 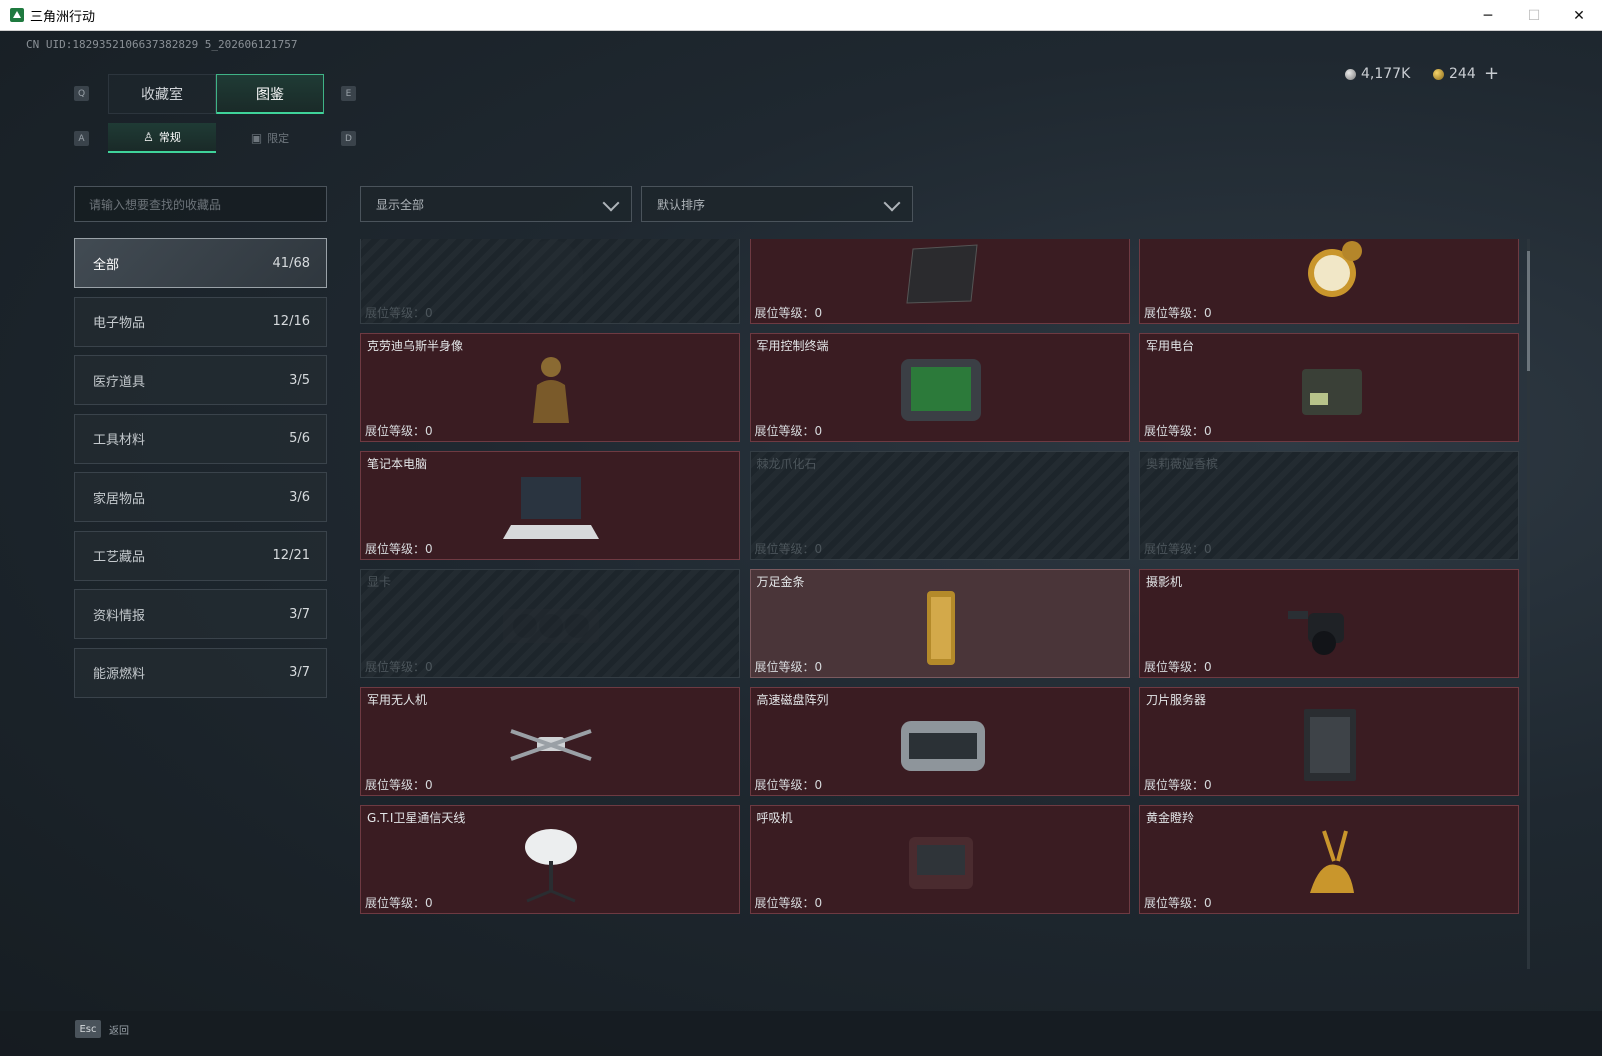 I want to click on collectible-card: 摄影机 展位等级：0, so click(x=1329, y=623).